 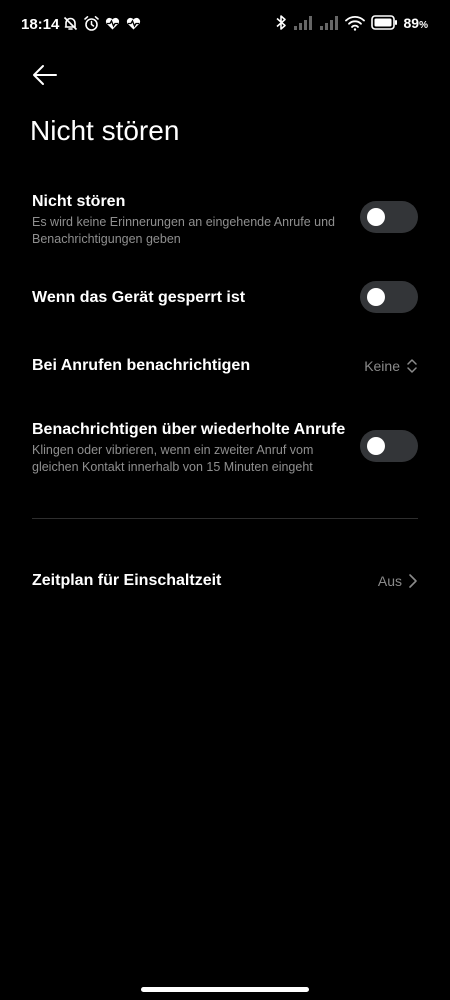 What do you see at coordinates (302, 22) in the screenshot?
I see `signal-icon` at bounding box center [302, 22].